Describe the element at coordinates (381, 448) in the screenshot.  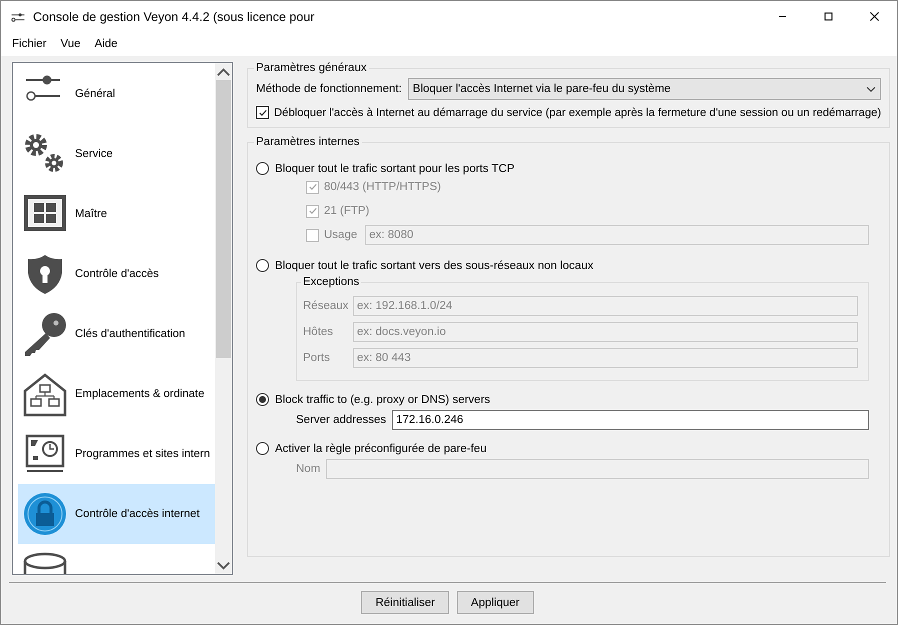
I see `radio-label: Activer la règle préconfigurée de pare-feu` at that location.